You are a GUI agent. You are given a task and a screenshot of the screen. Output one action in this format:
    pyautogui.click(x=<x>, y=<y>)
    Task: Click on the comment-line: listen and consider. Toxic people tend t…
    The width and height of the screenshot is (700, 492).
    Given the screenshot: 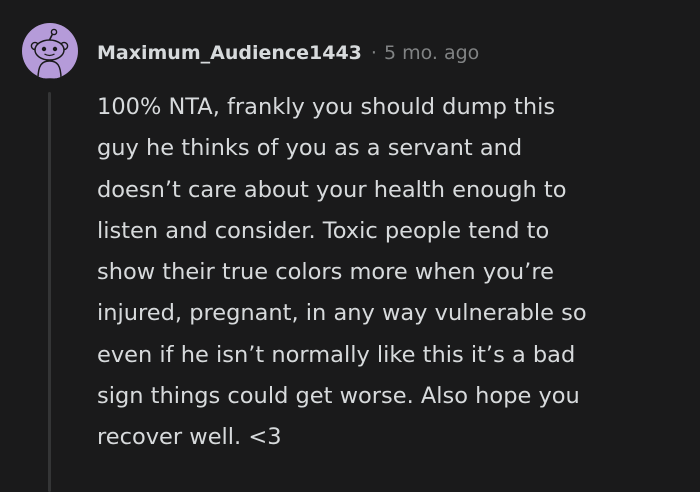 What is the action you would take?
    pyautogui.click(x=323, y=230)
    